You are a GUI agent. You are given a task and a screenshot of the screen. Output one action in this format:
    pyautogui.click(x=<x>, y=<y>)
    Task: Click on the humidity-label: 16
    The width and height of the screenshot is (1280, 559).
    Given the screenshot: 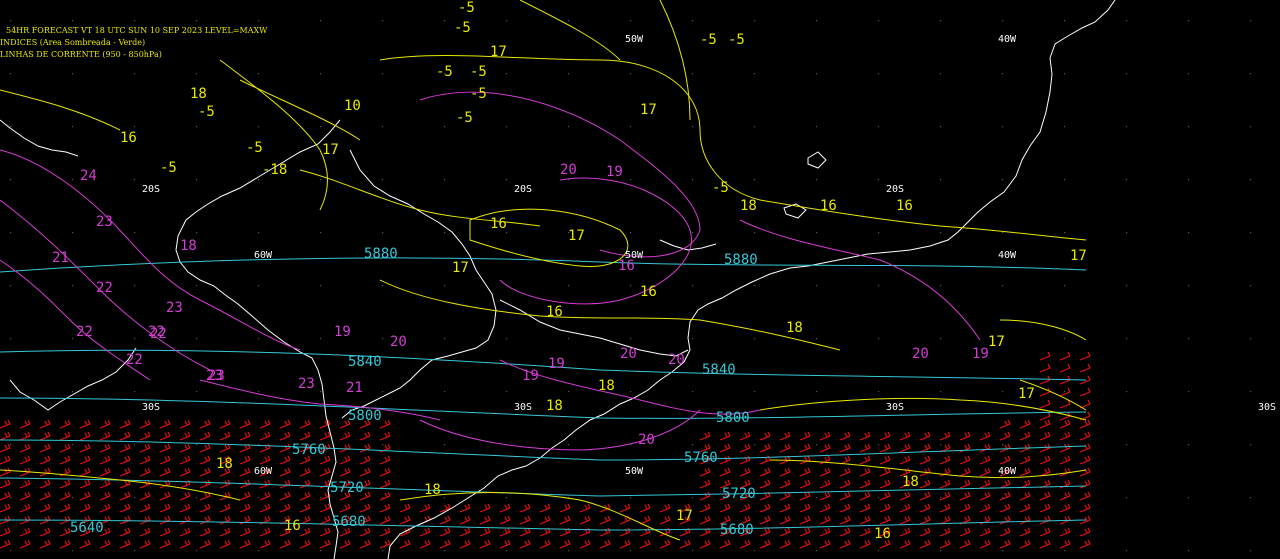 What is the action you would take?
    pyautogui.click(x=626, y=266)
    